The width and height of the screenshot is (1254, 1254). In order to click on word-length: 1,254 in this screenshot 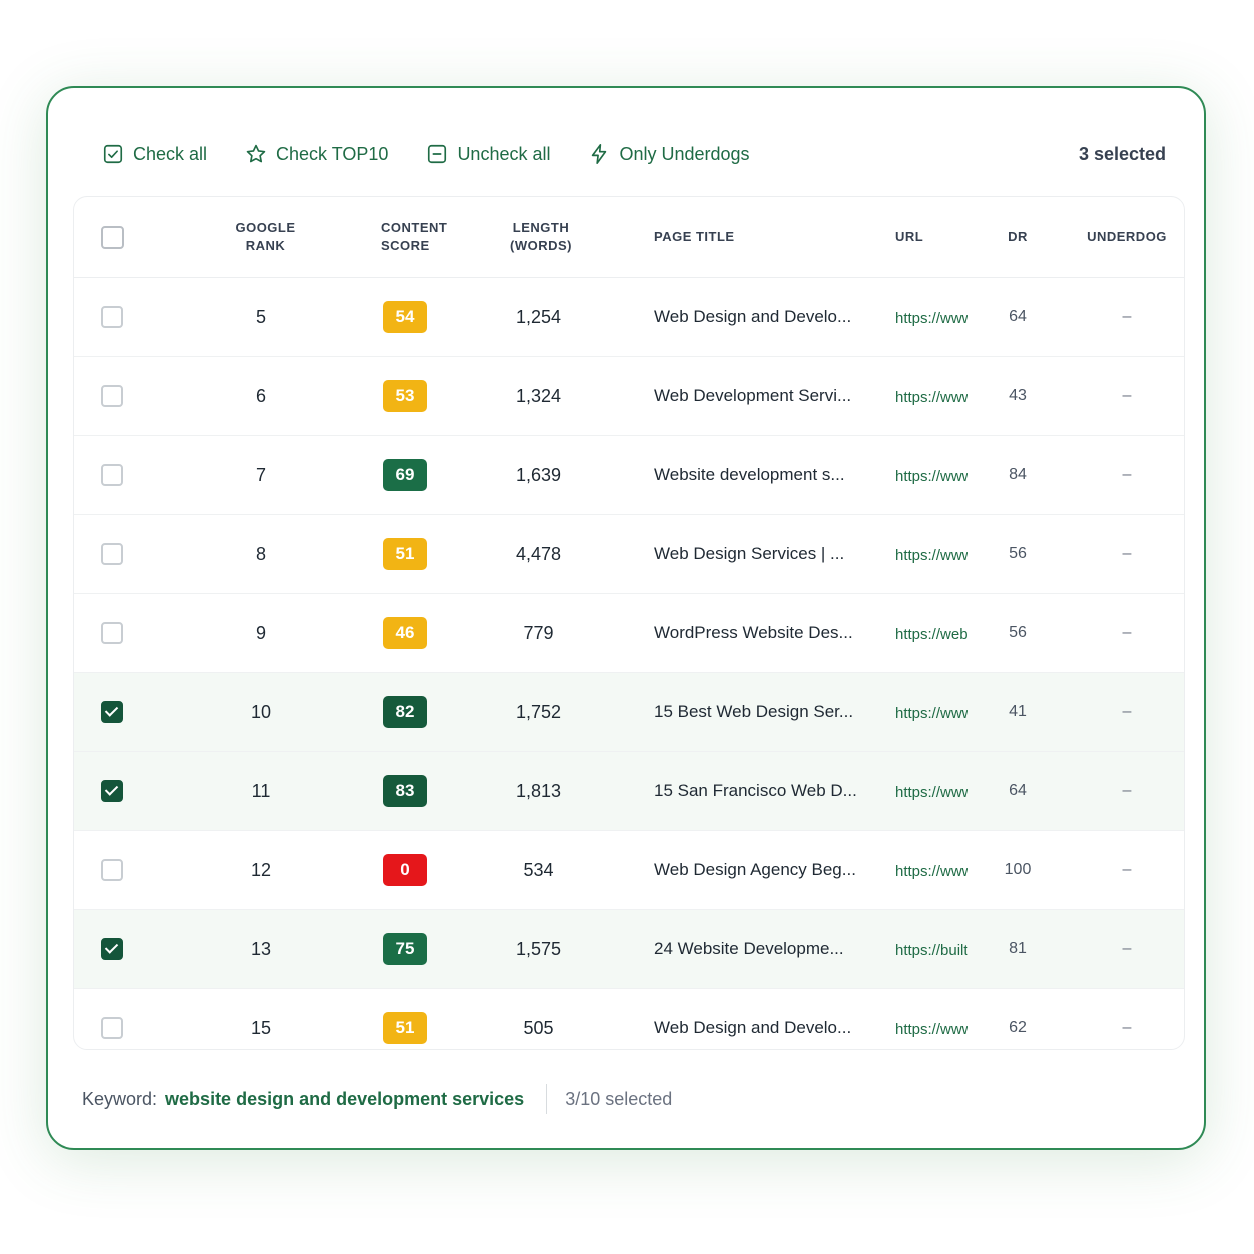, I will do `click(541, 317)`.